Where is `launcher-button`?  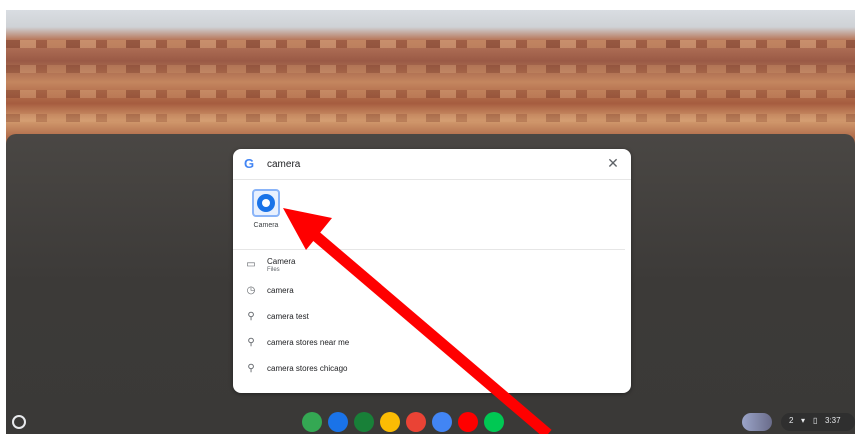 launcher-button is located at coordinates (19, 422).